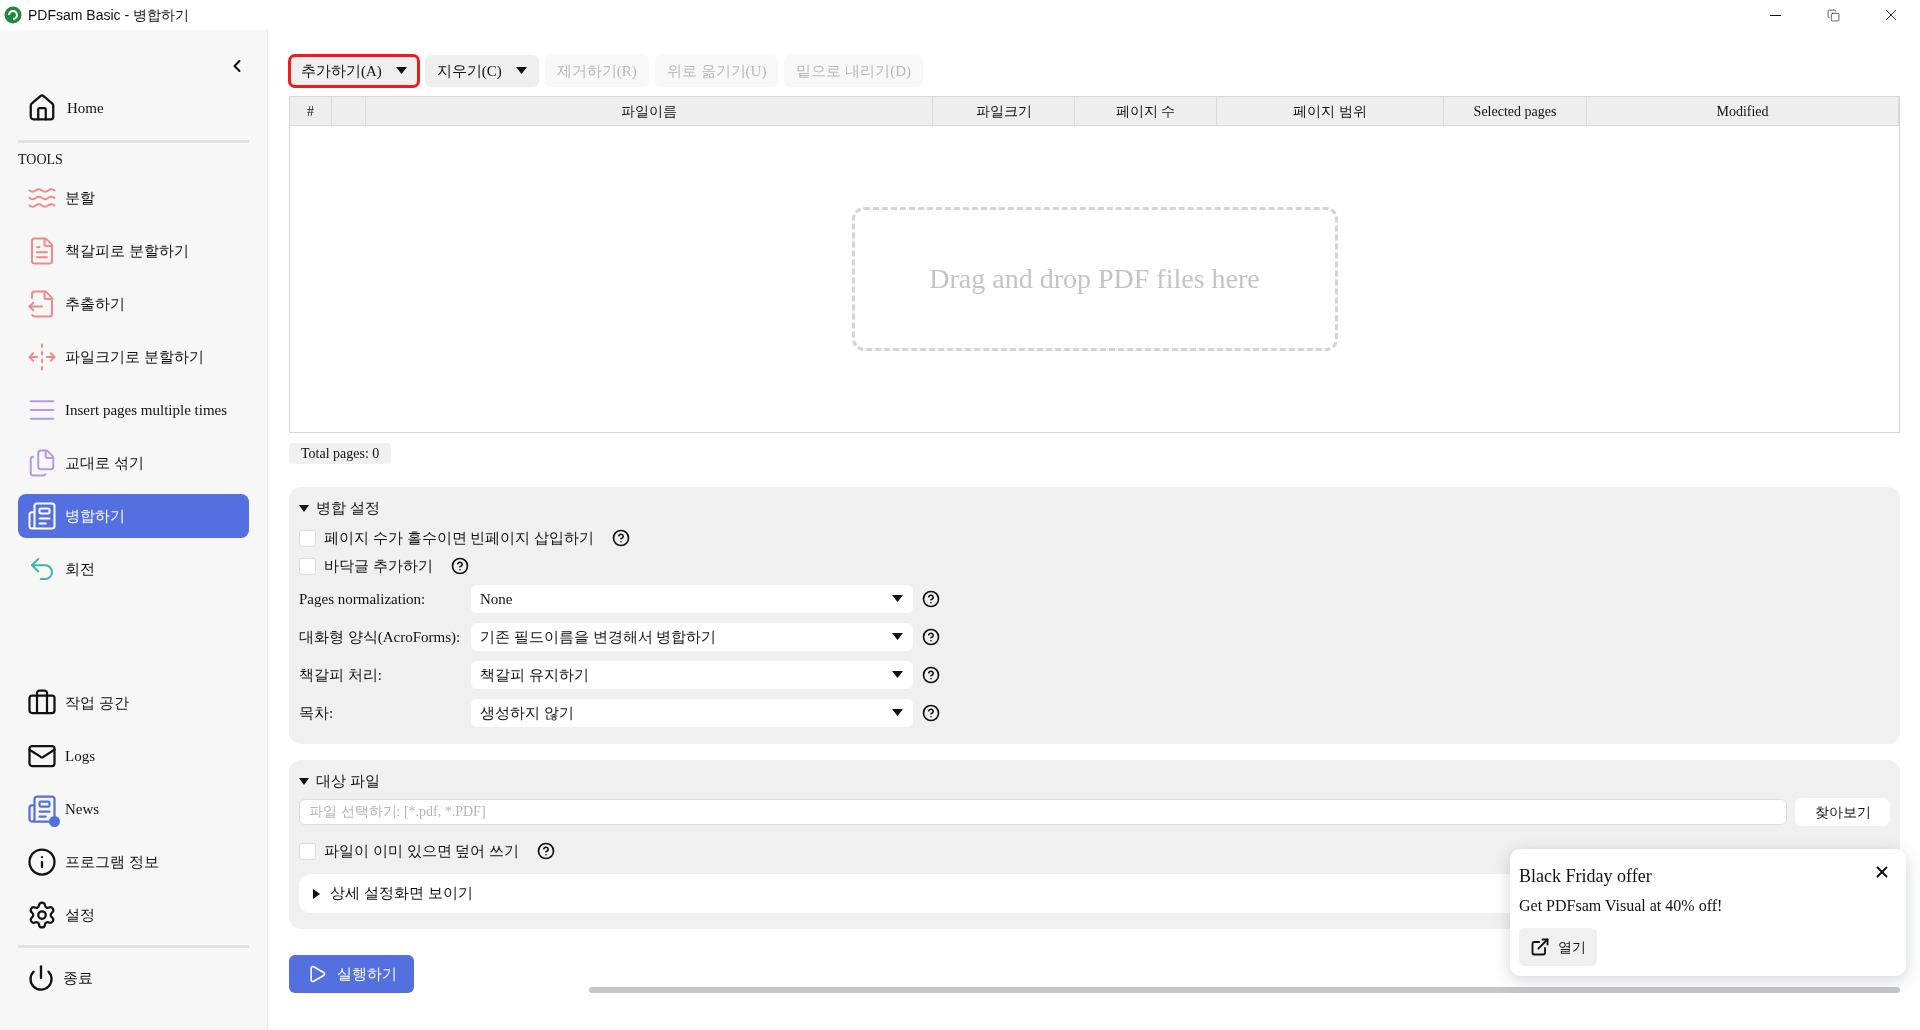 The height and width of the screenshot is (1030, 1920). I want to click on sidebar-item: 종료, so click(133, 978).